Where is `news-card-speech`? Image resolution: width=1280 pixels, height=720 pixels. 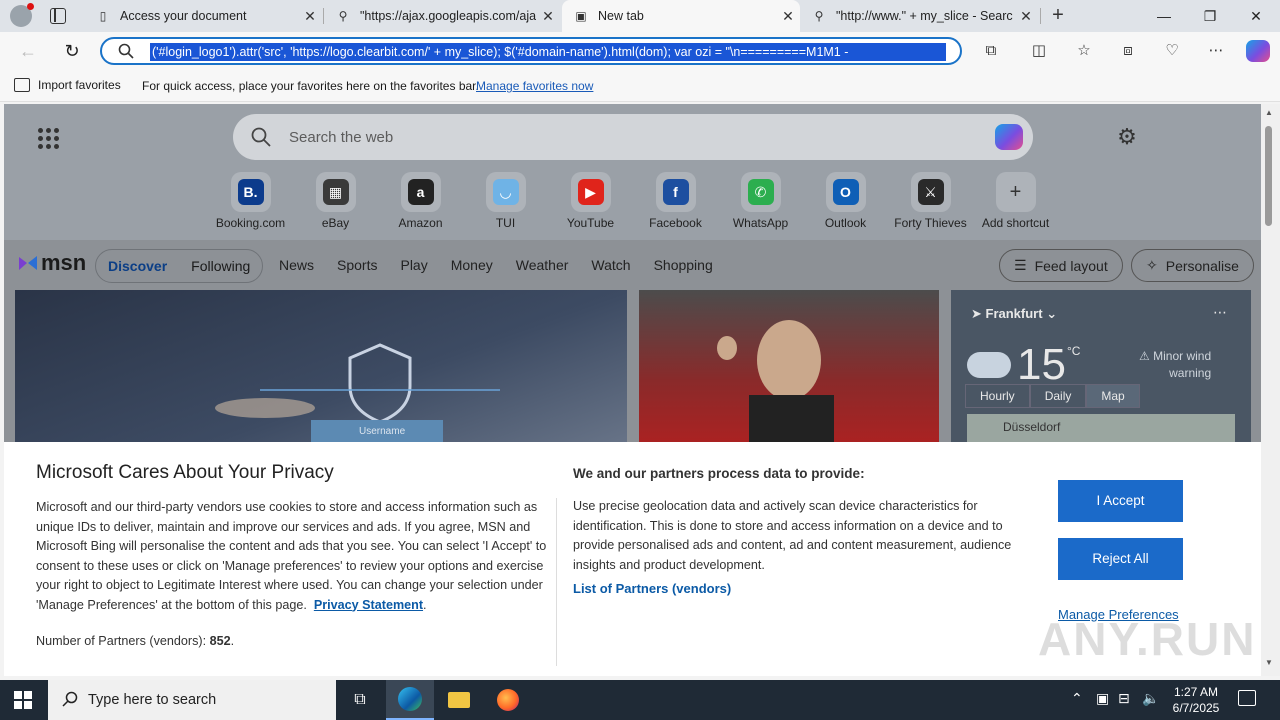 news-card-speech is located at coordinates (789, 366).